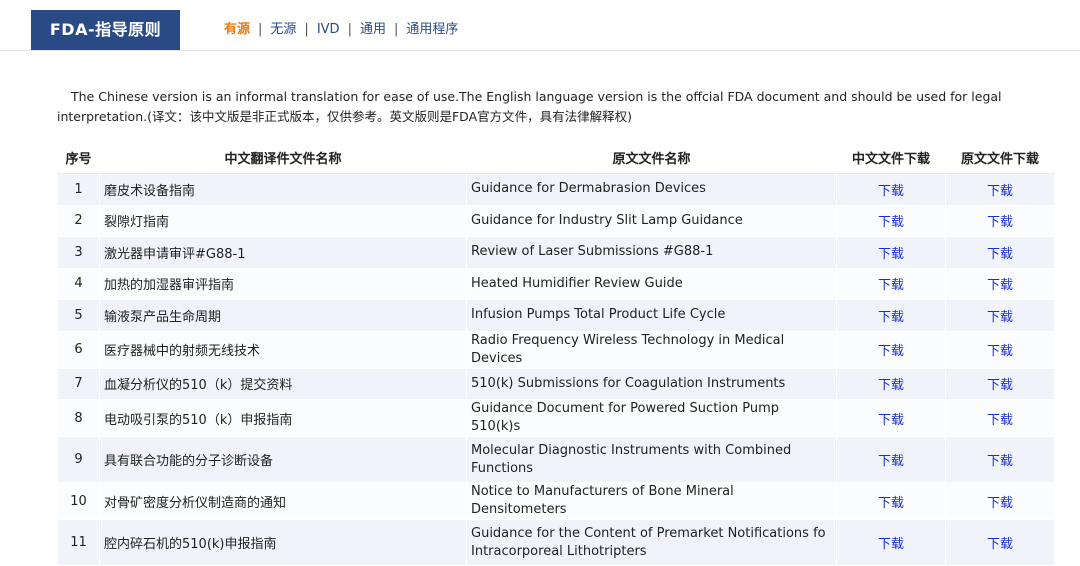 Image resolution: width=1080 pixels, height=566 pixels. What do you see at coordinates (283, 220) in the screenshot?
I see `chinese-title: 裂隙灯指南` at bounding box center [283, 220].